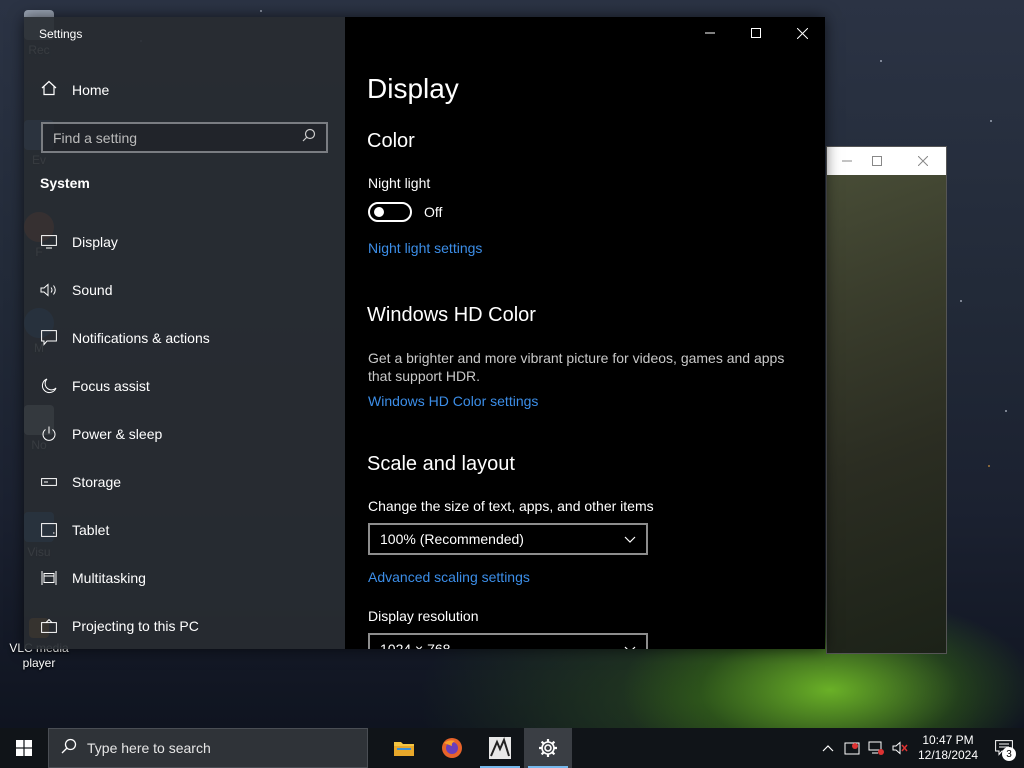  Describe the element at coordinates (390, 212) in the screenshot. I see `night-light-toggle` at that location.